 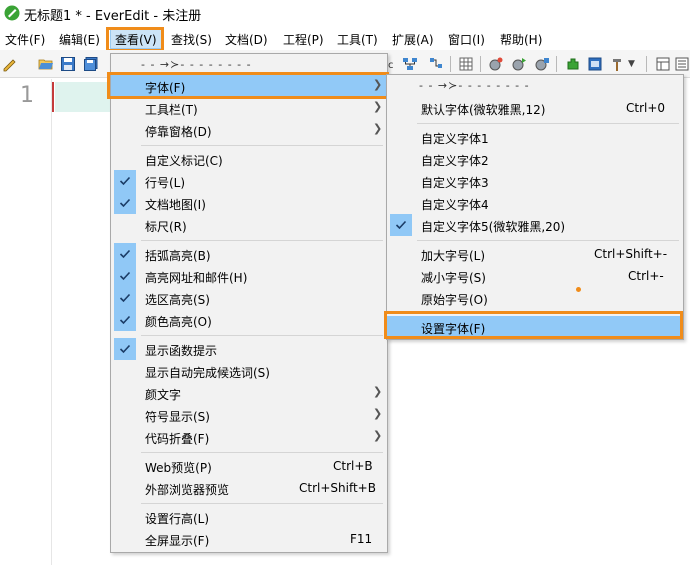 I want to click on tool-tree-icon, so click(x=410, y=64).